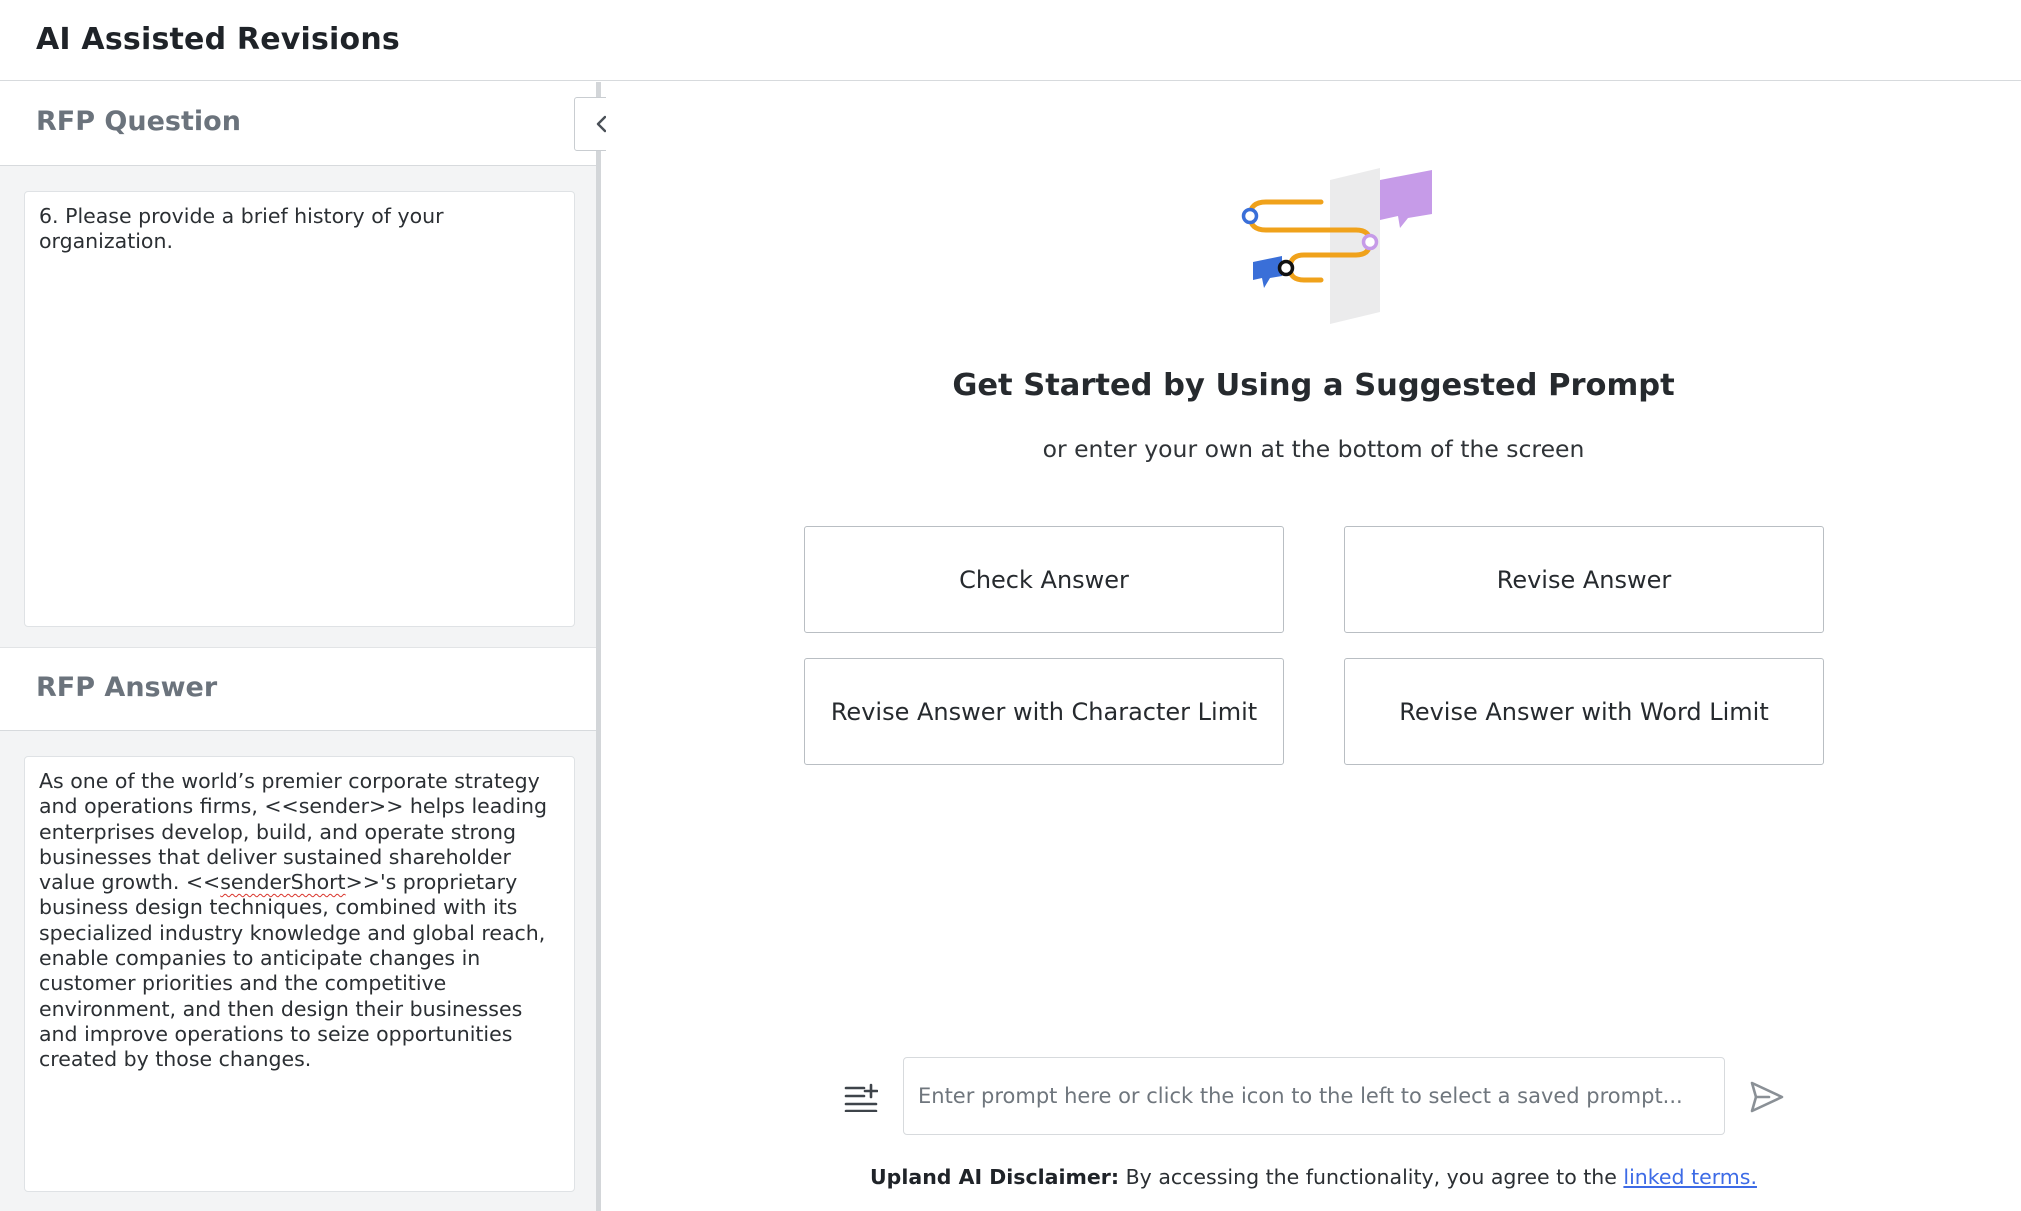  Describe the element at coordinates (1010, 40) in the screenshot. I see `app-header: AI Assisted Revisions` at that location.